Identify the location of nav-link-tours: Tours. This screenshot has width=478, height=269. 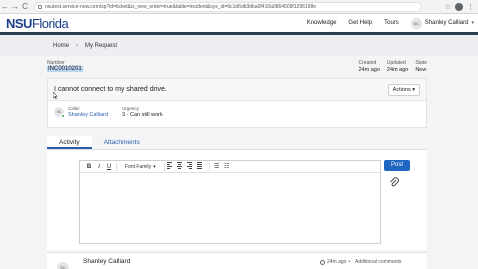
(391, 23).